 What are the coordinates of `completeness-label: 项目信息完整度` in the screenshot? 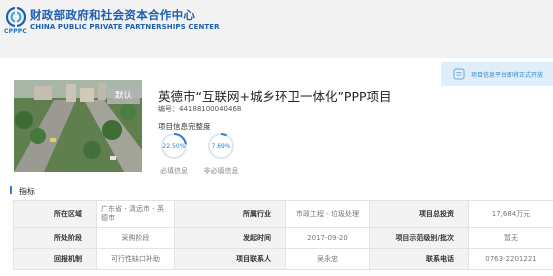 It's located at (184, 126).